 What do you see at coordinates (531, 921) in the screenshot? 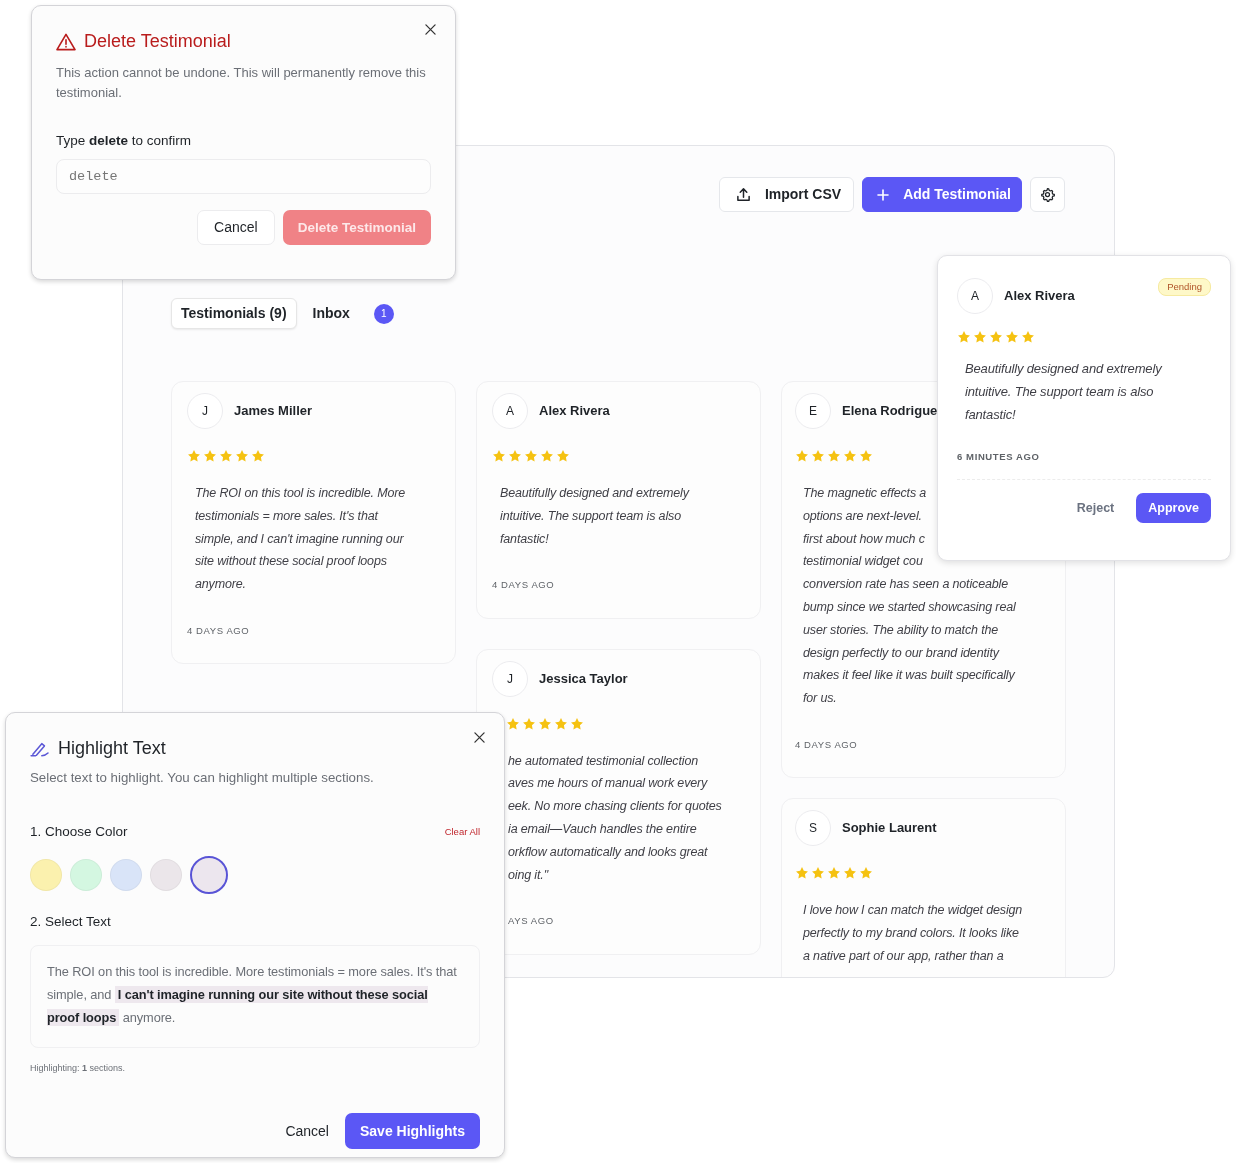
I see `timestamp: AYS AGO` at bounding box center [531, 921].